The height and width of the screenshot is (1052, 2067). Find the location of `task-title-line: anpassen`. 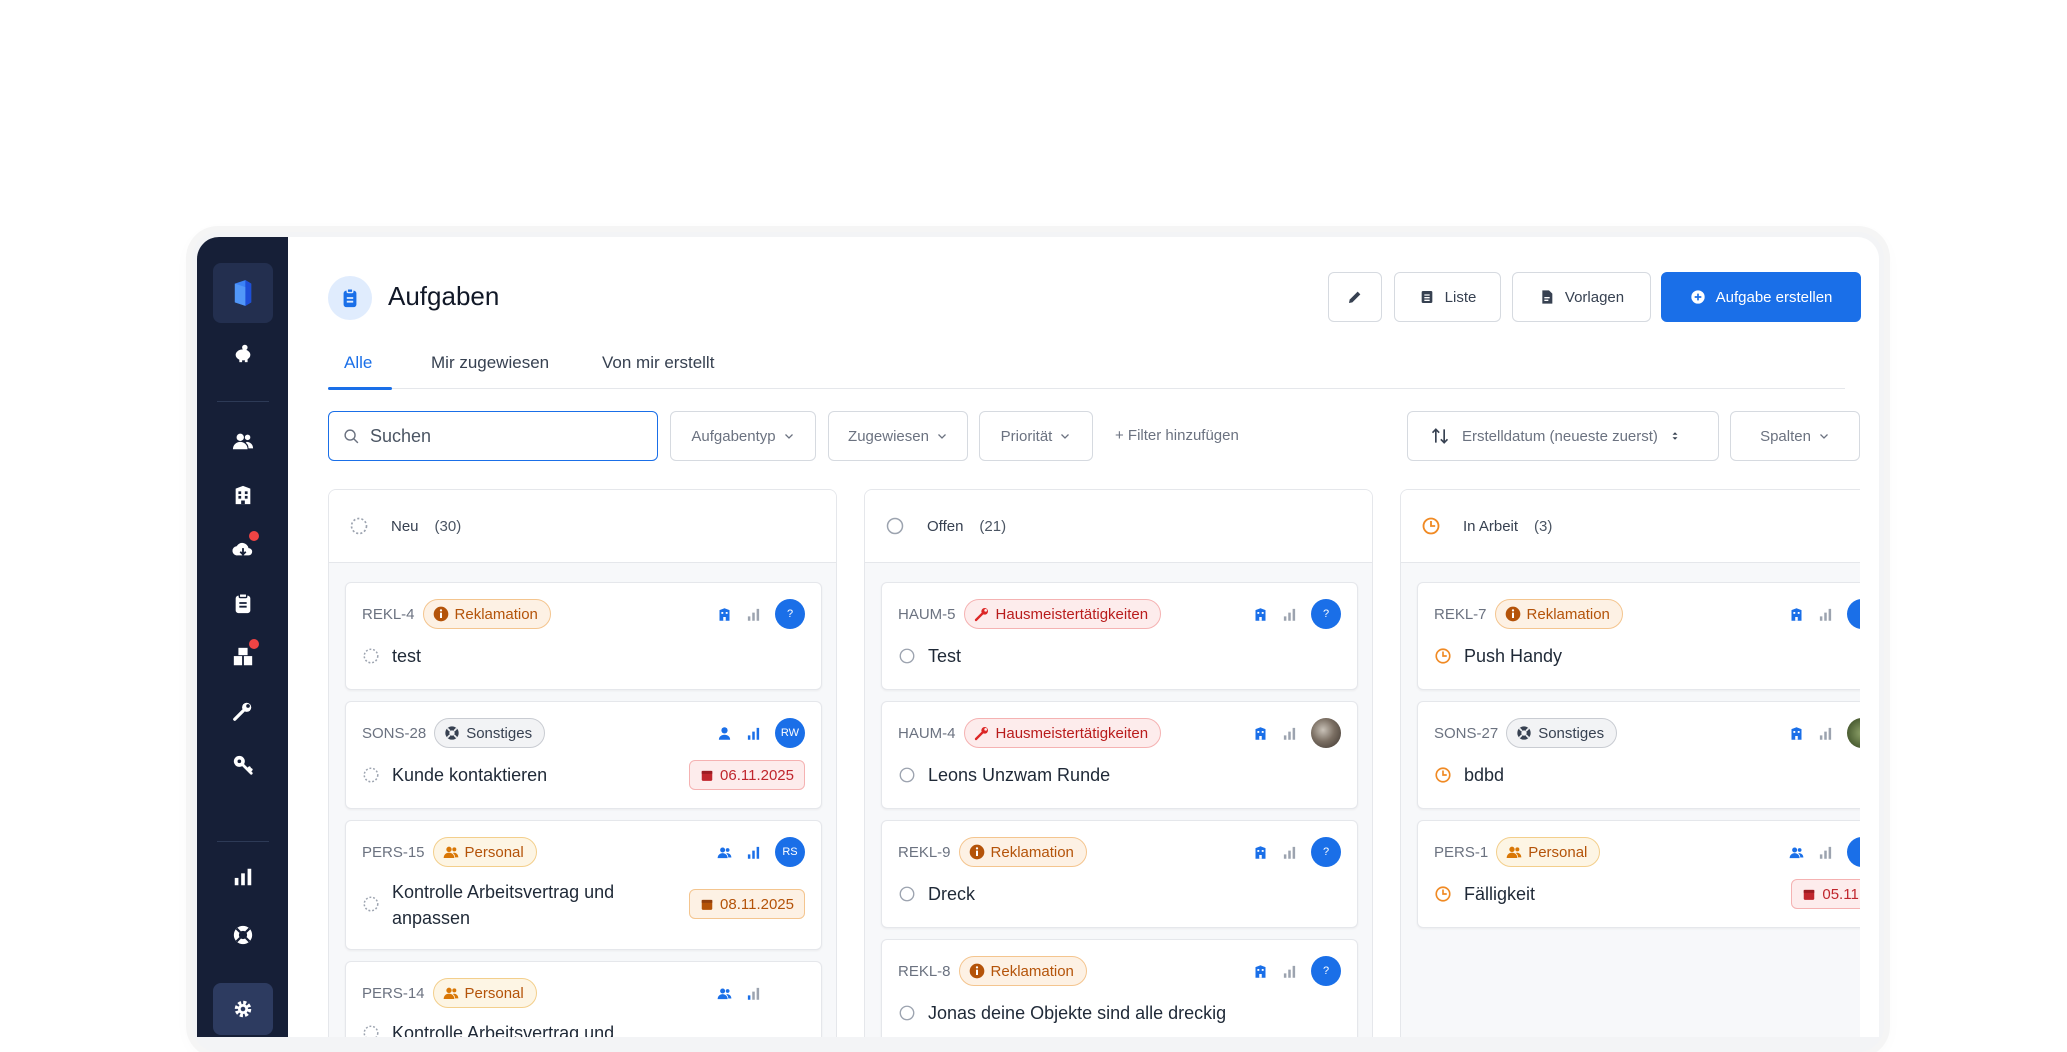

task-title-line: anpassen is located at coordinates (431, 918).